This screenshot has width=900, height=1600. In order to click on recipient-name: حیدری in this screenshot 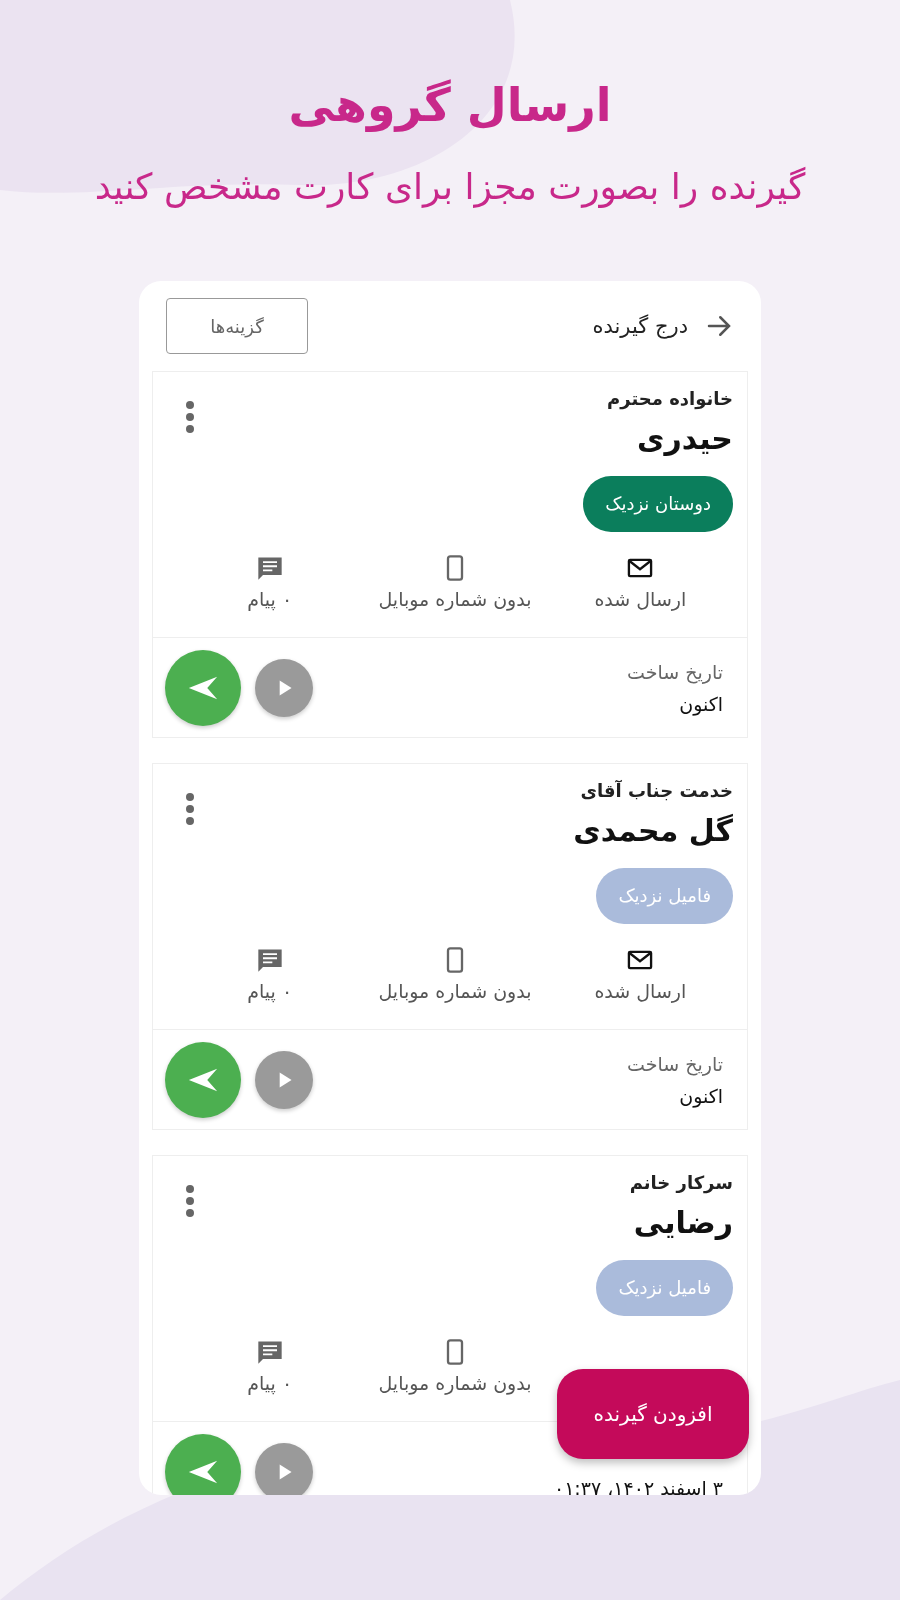, I will do `click(684, 438)`.